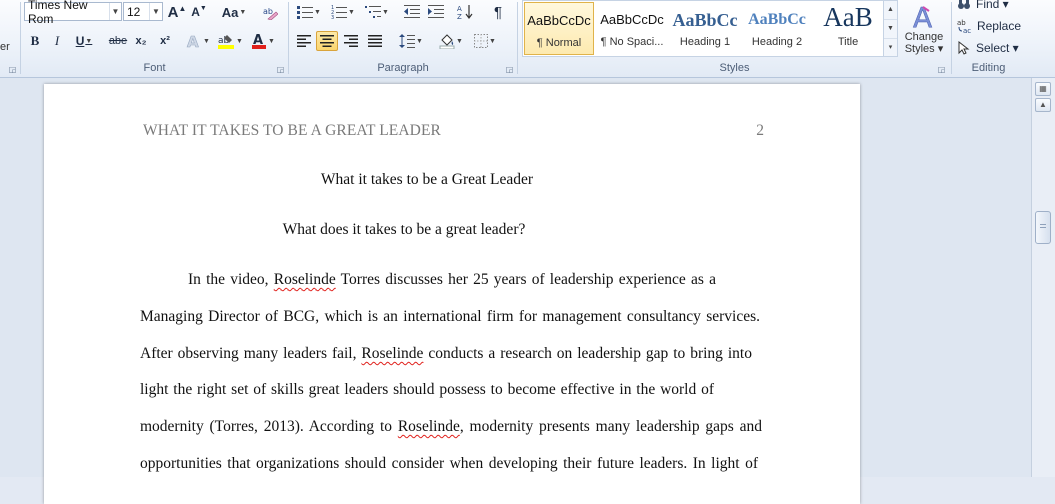 The width and height of the screenshot is (1055, 504). I want to click on superscript-button: x², so click(165, 41).